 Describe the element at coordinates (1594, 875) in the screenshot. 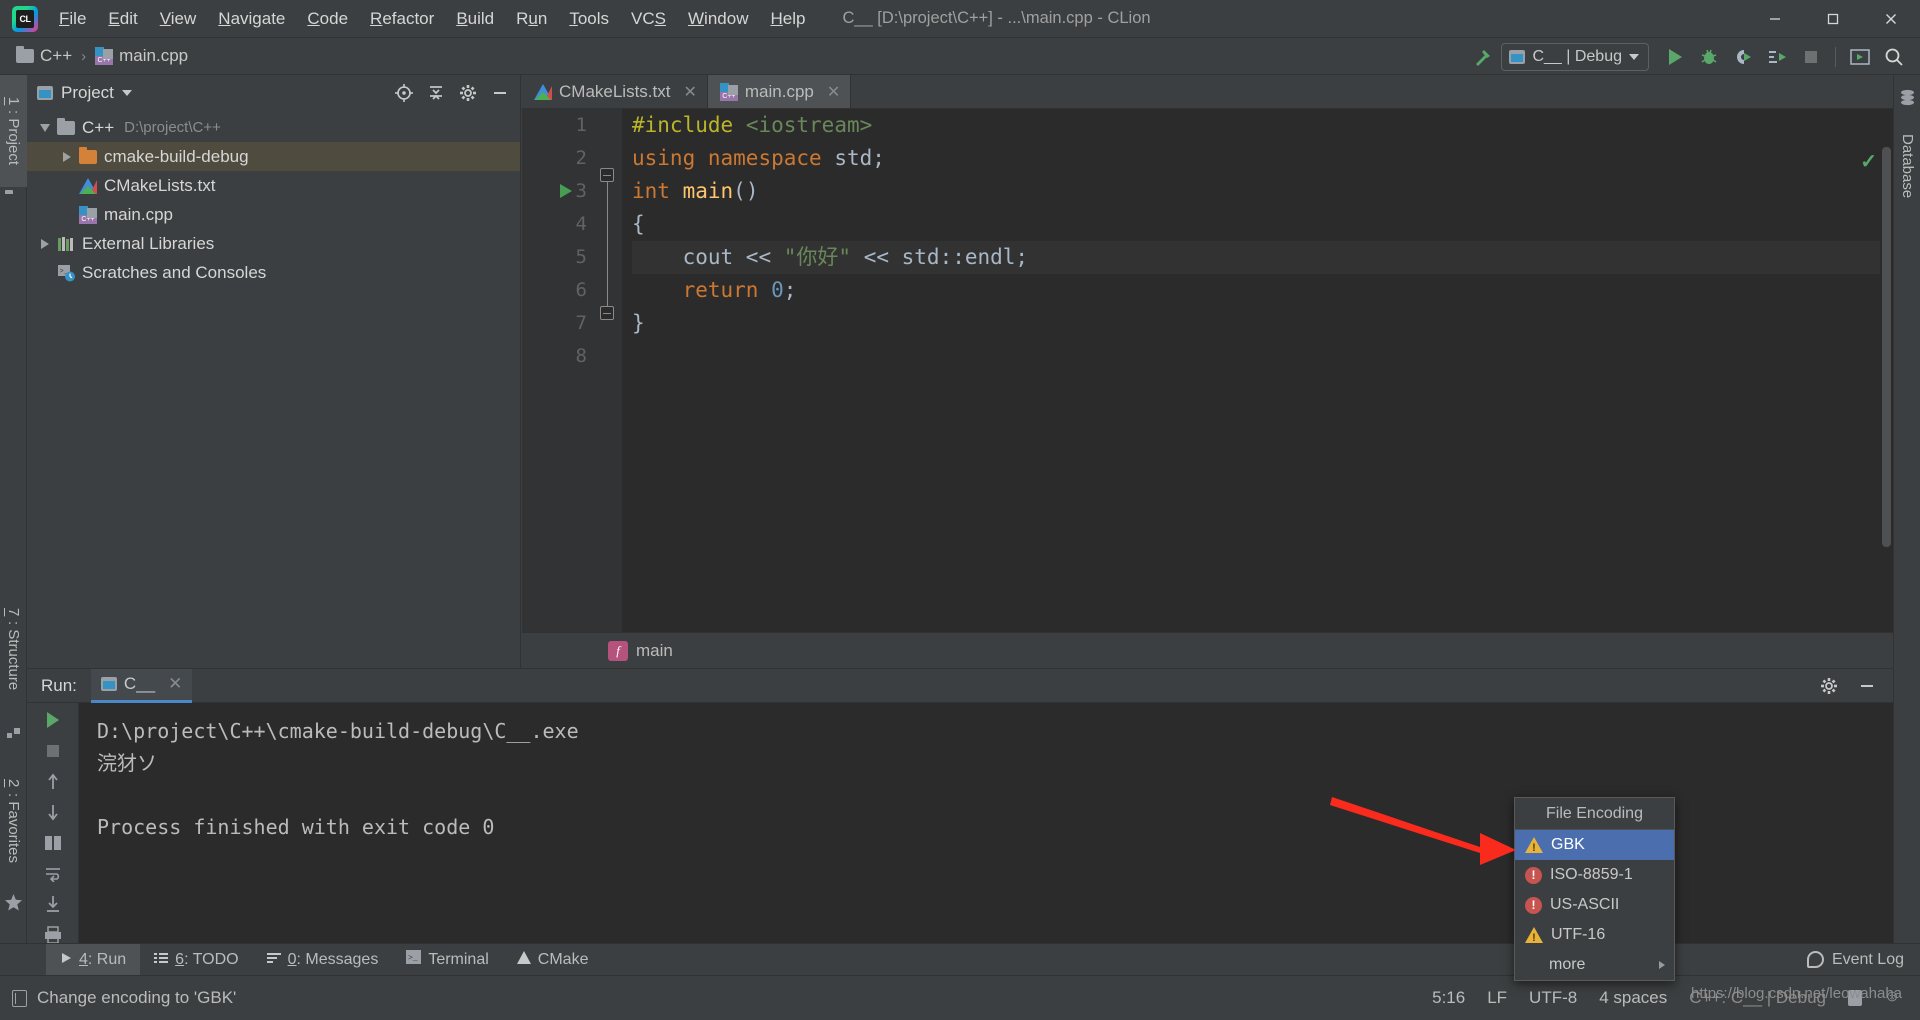

I see `encoding-option-iso-8859-1: ISO-8859-1` at that location.